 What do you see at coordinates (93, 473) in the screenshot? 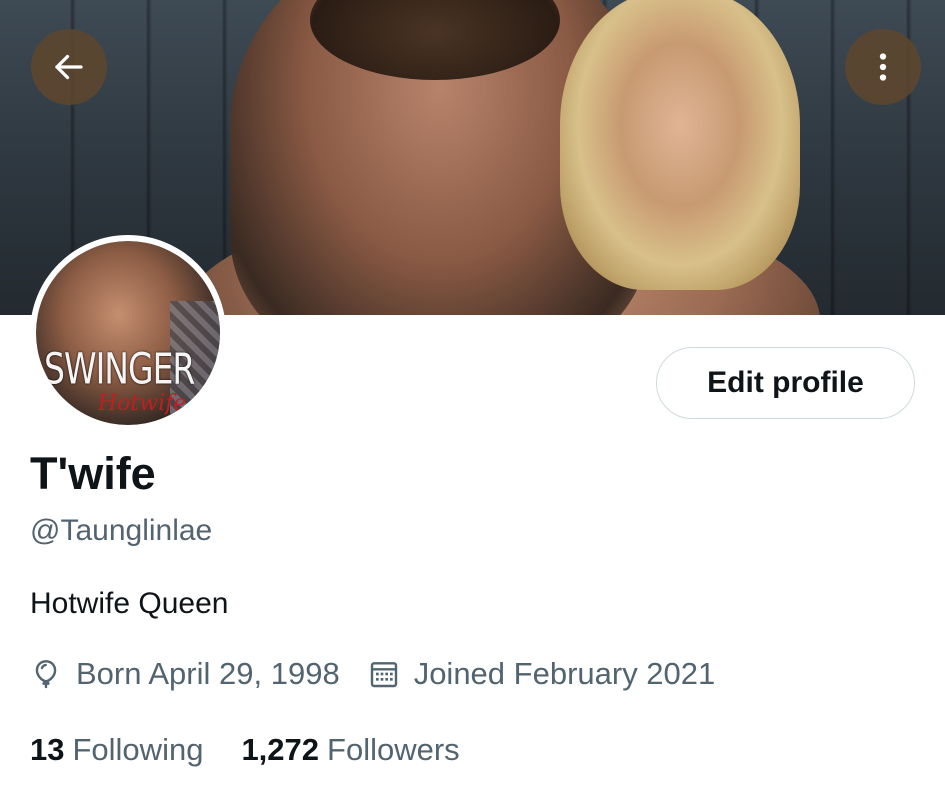
I see `display-name: T'wife` at bounding box center [93, 473].